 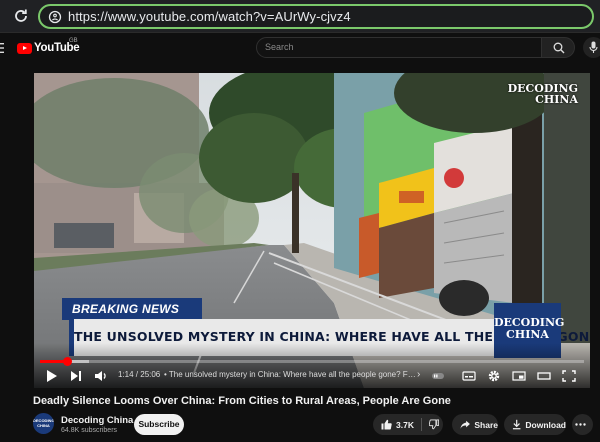 I want to click on microphone-icon, so click(x=593, y=47).